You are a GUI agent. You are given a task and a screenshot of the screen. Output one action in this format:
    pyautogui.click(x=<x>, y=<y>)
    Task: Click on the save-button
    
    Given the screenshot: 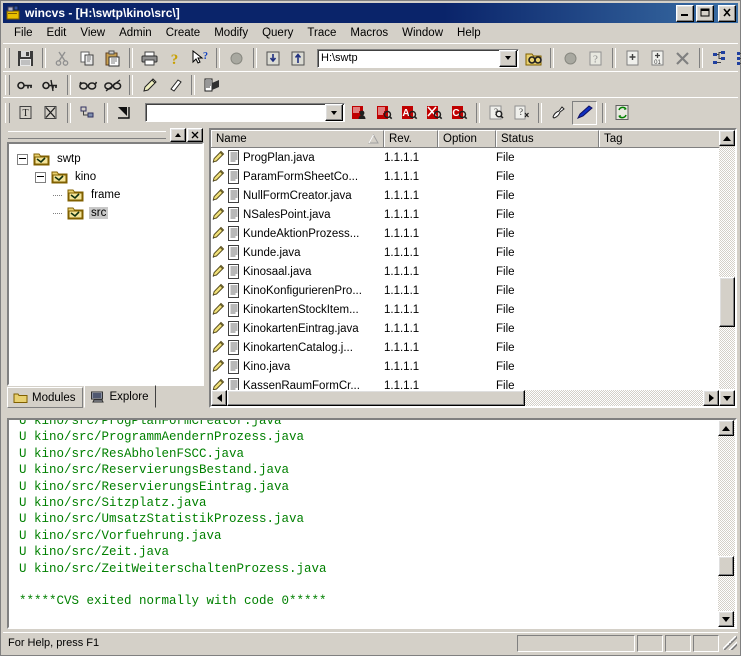 What is the action you would take?
    pyautogui.click(x=25, y=58)
    